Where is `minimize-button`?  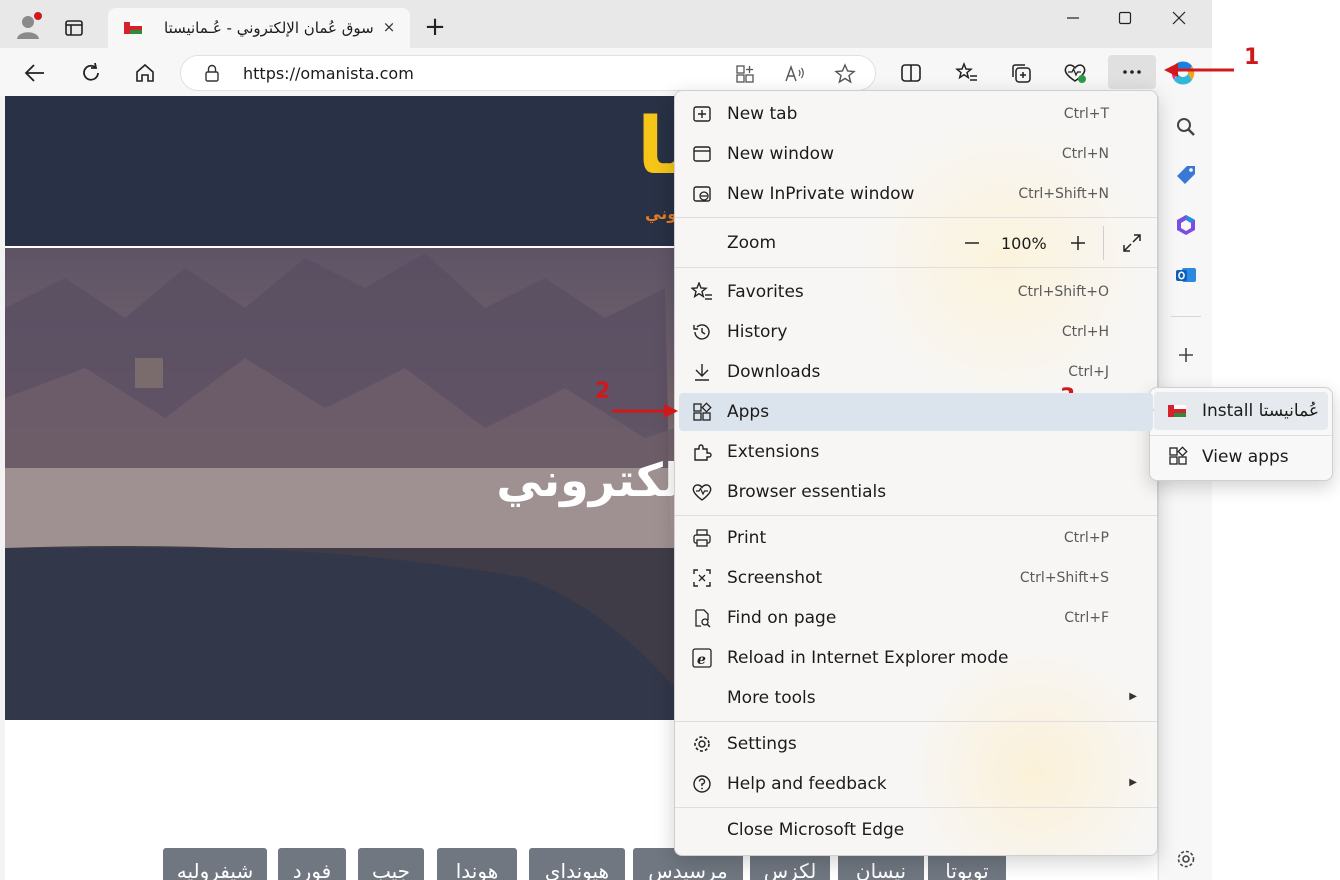 minimize-button is located at coordinates (1073, 18).